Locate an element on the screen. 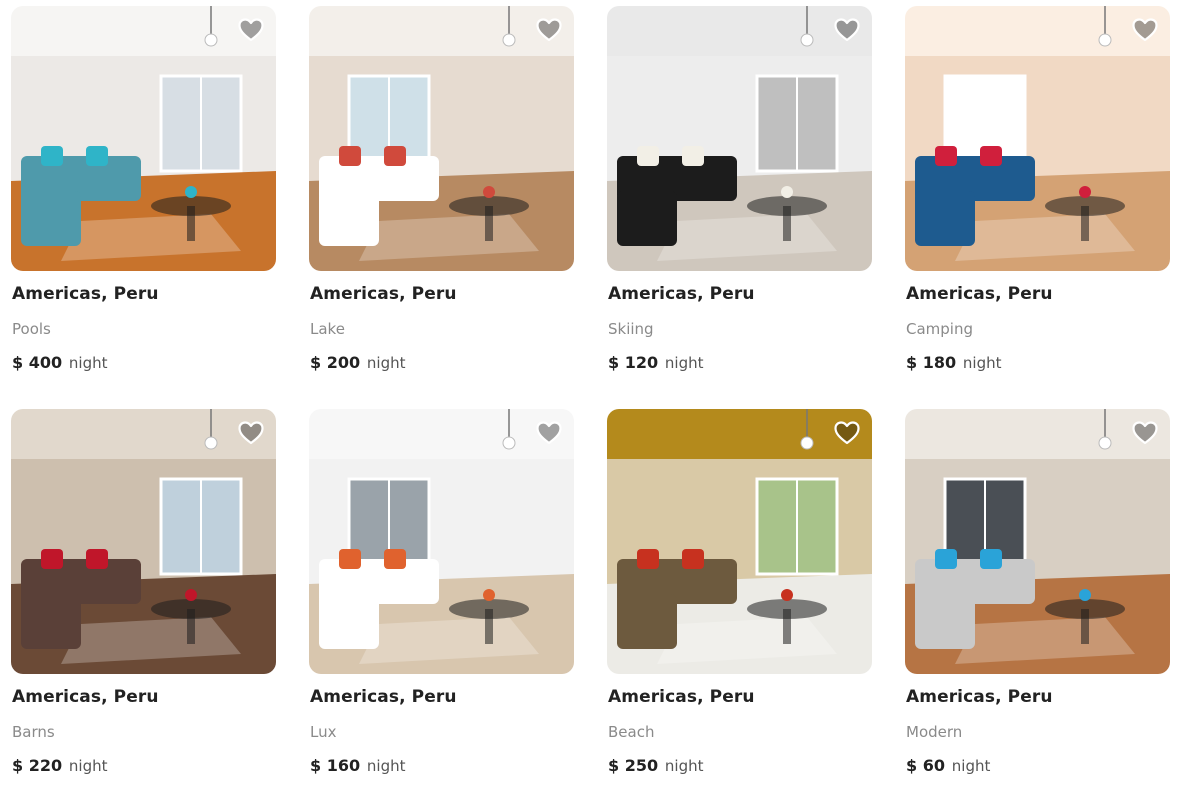 The image size is (1189, 812). listing-price: $ 160 night is located at coordinates (358, 765).